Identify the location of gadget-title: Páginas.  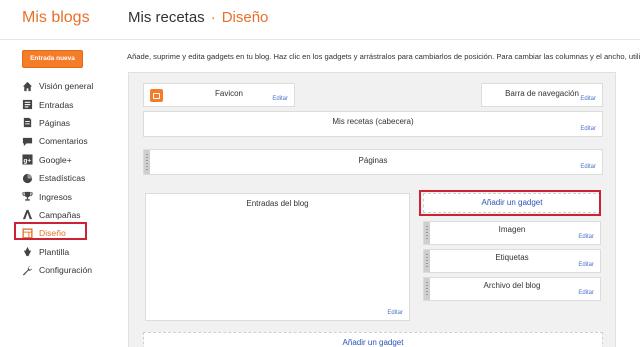
(373, 160).